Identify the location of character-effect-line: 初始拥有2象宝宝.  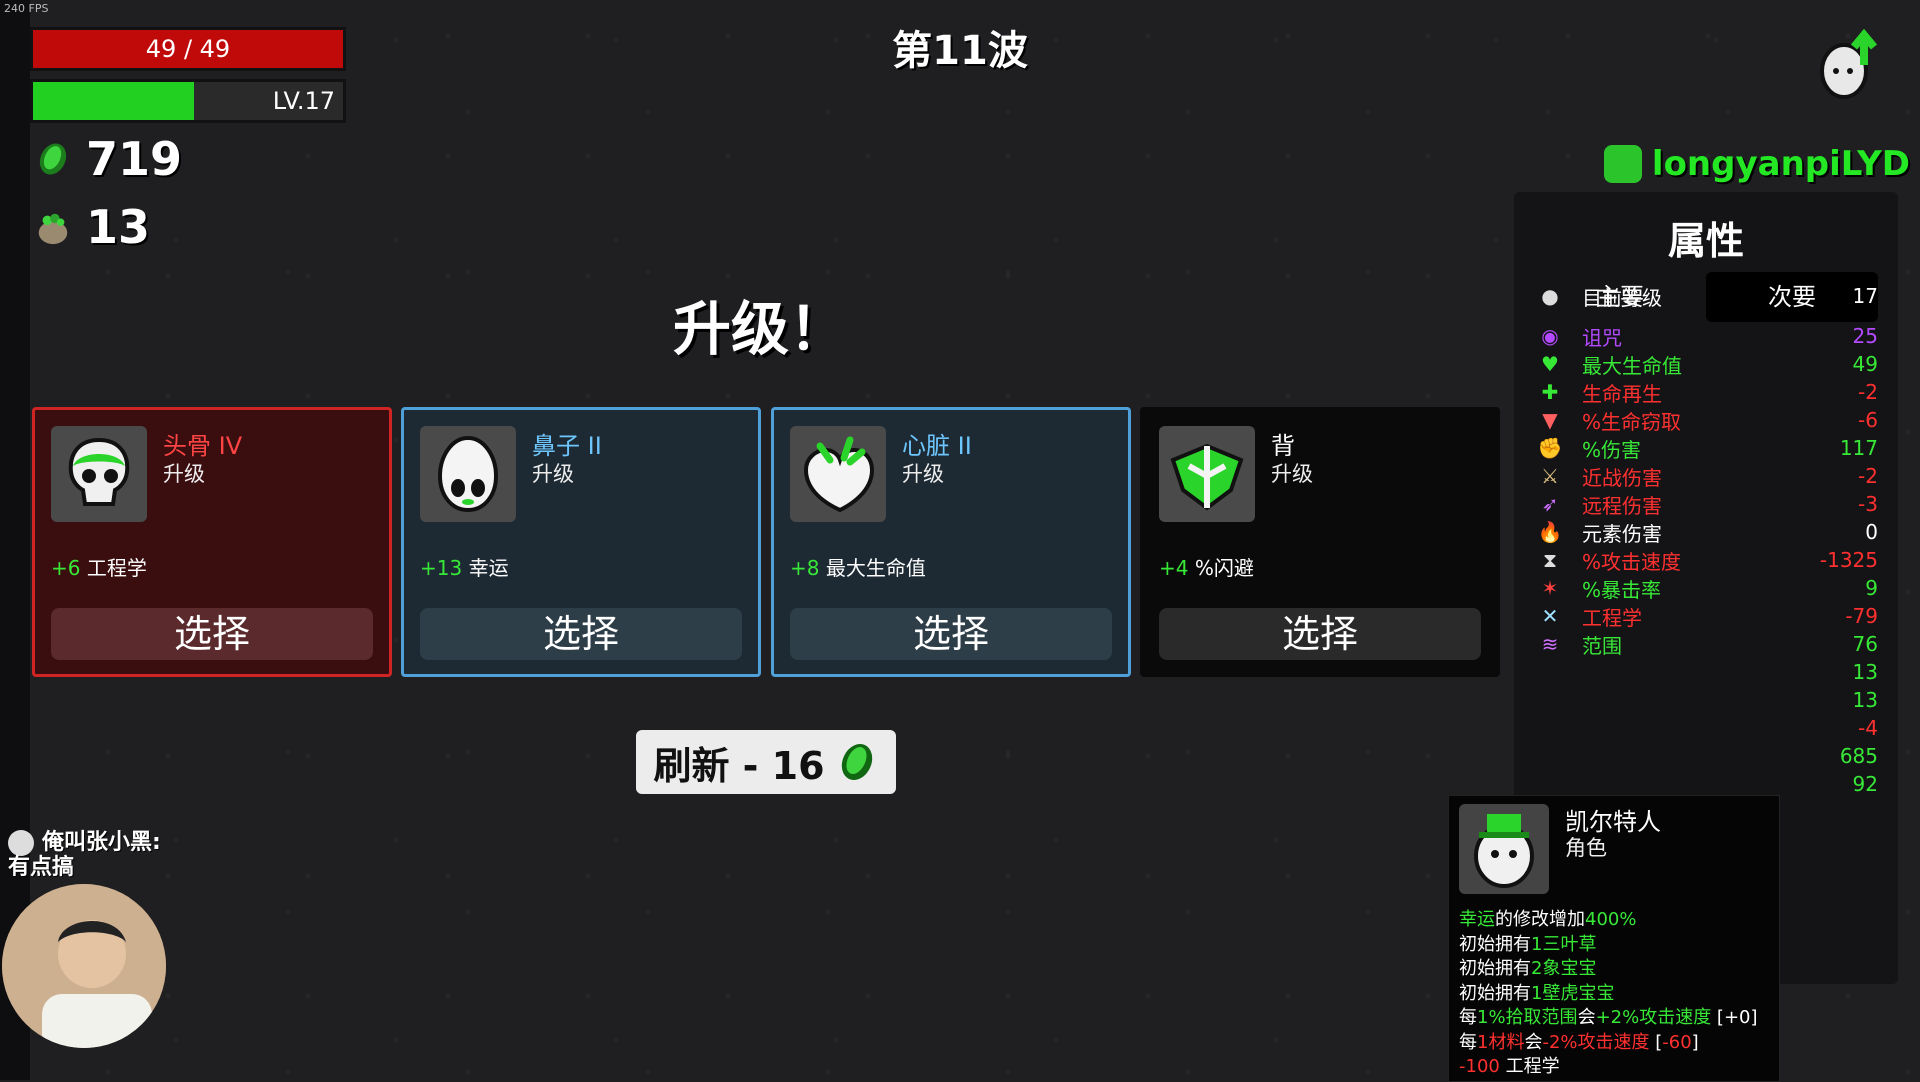
(1528, 968).